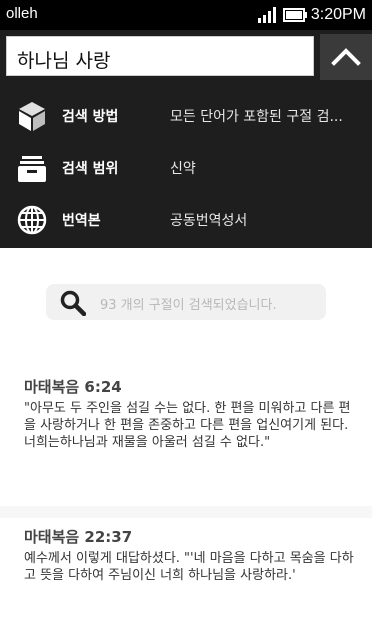 This screenshot has height=620, width=372. What do you see at coordinates (90, 169) in the screenshot?
I see `option-label: 검색 범위` at bounding box center [90, 169].